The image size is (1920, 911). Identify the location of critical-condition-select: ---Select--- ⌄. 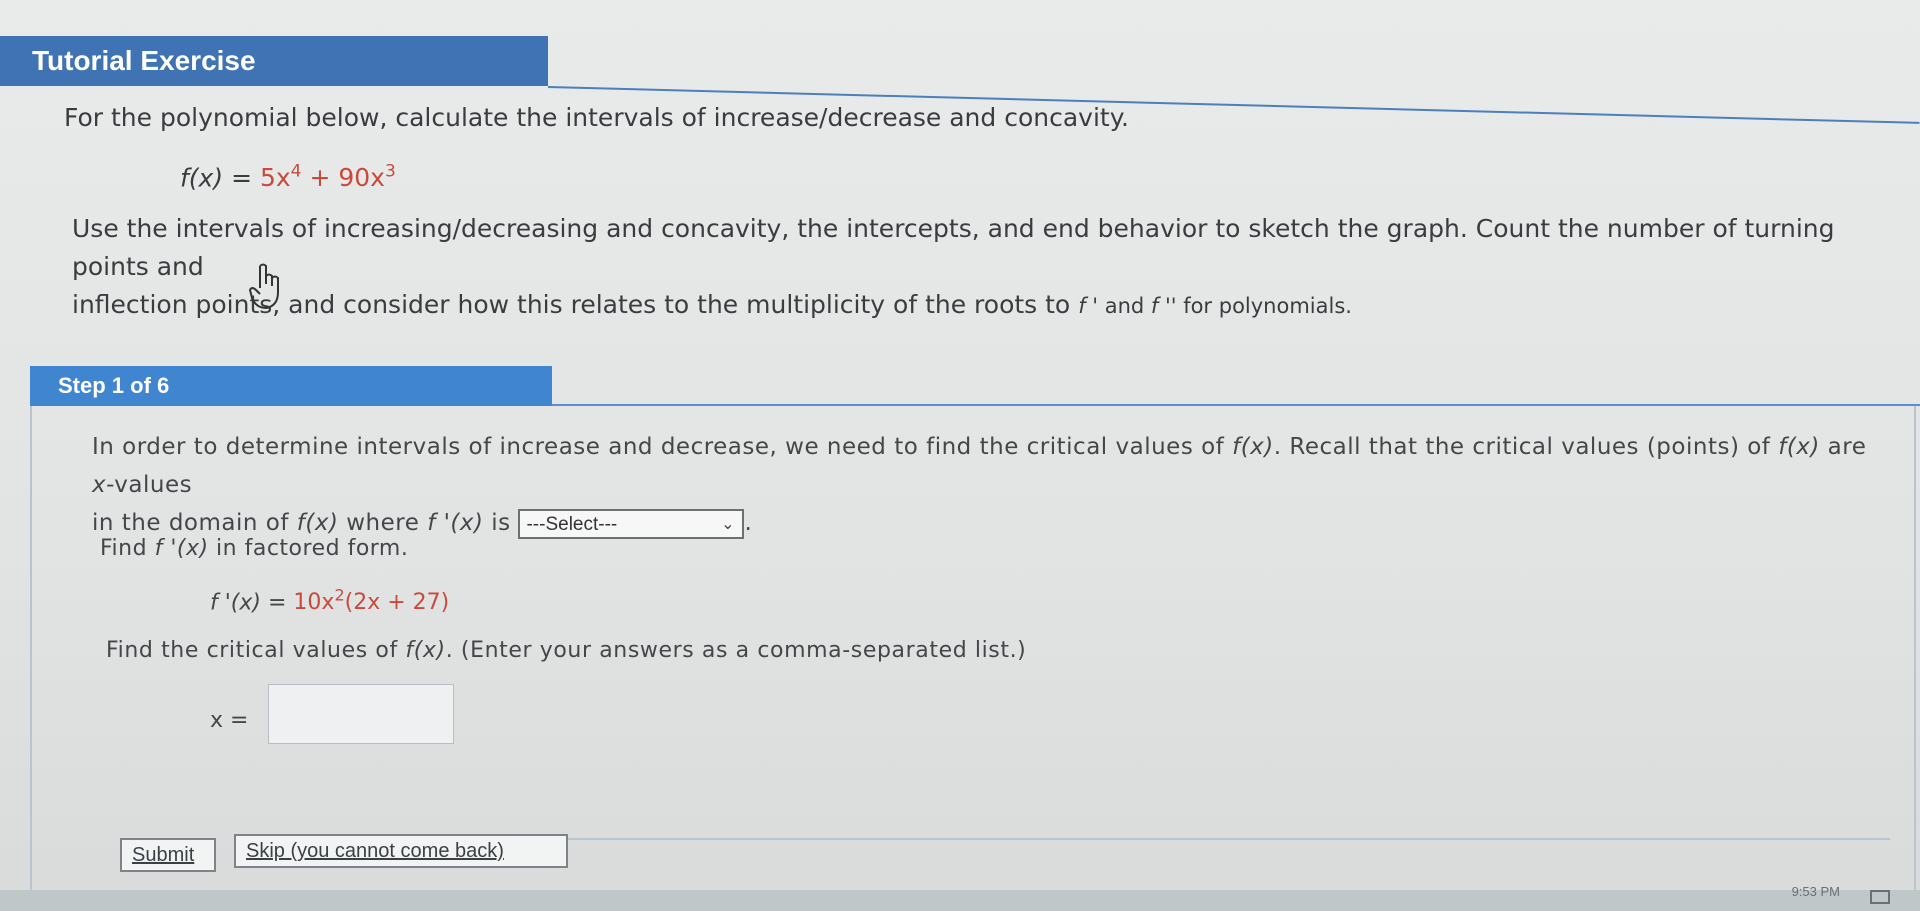
(631, 523).